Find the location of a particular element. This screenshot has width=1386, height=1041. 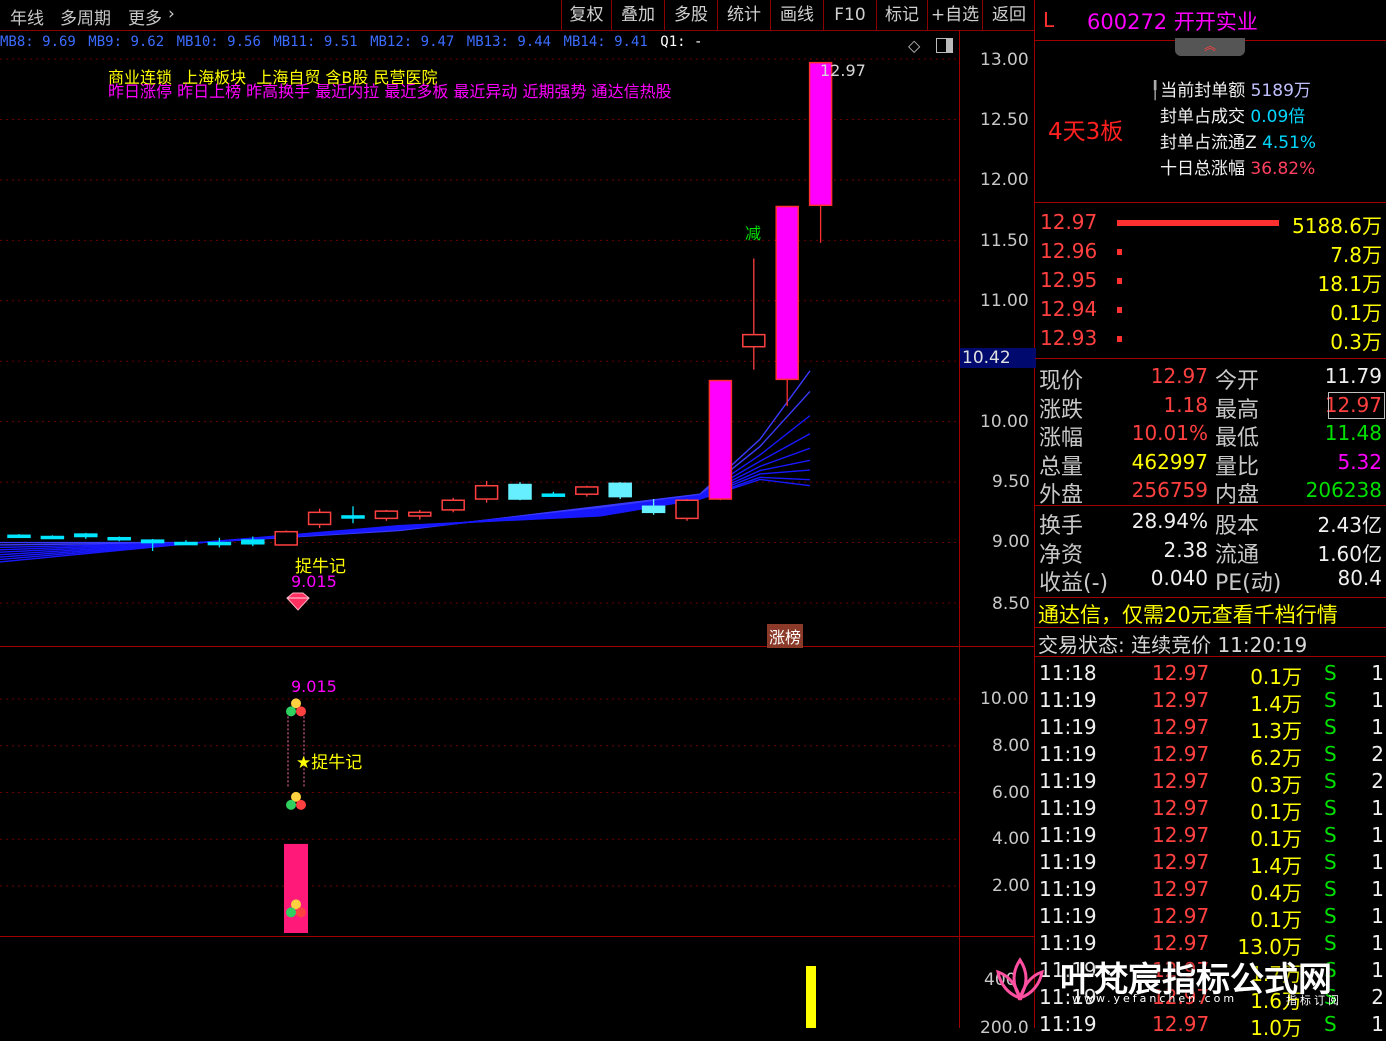

year-line-button: 年线 is located at coordinates (27, 16).